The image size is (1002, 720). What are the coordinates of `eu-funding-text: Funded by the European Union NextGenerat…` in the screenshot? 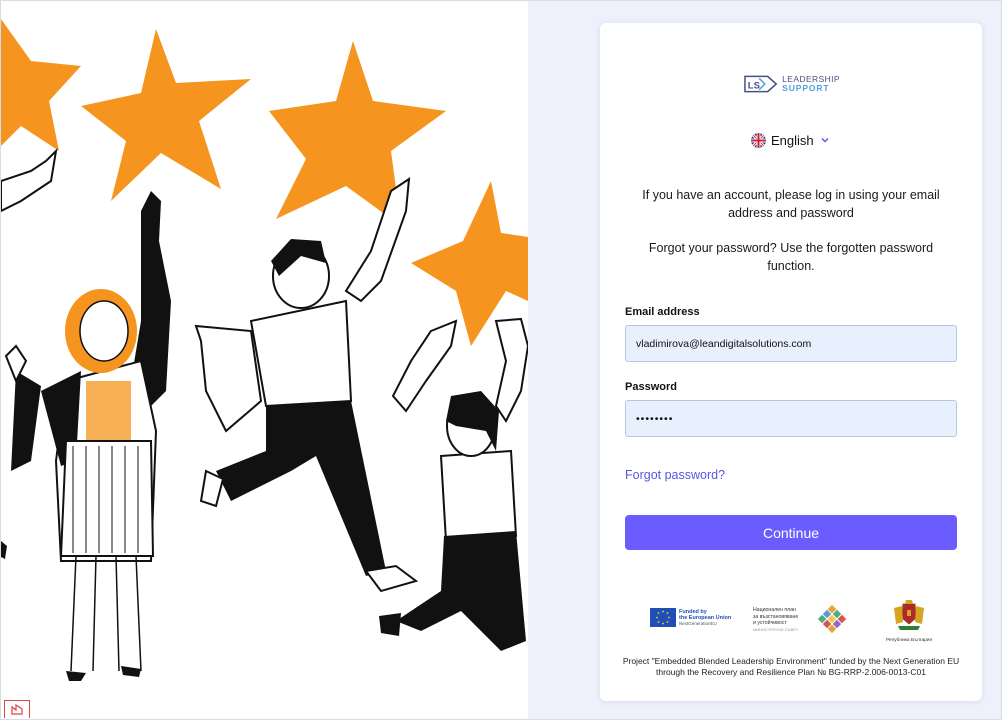 It's located at (705, 618).